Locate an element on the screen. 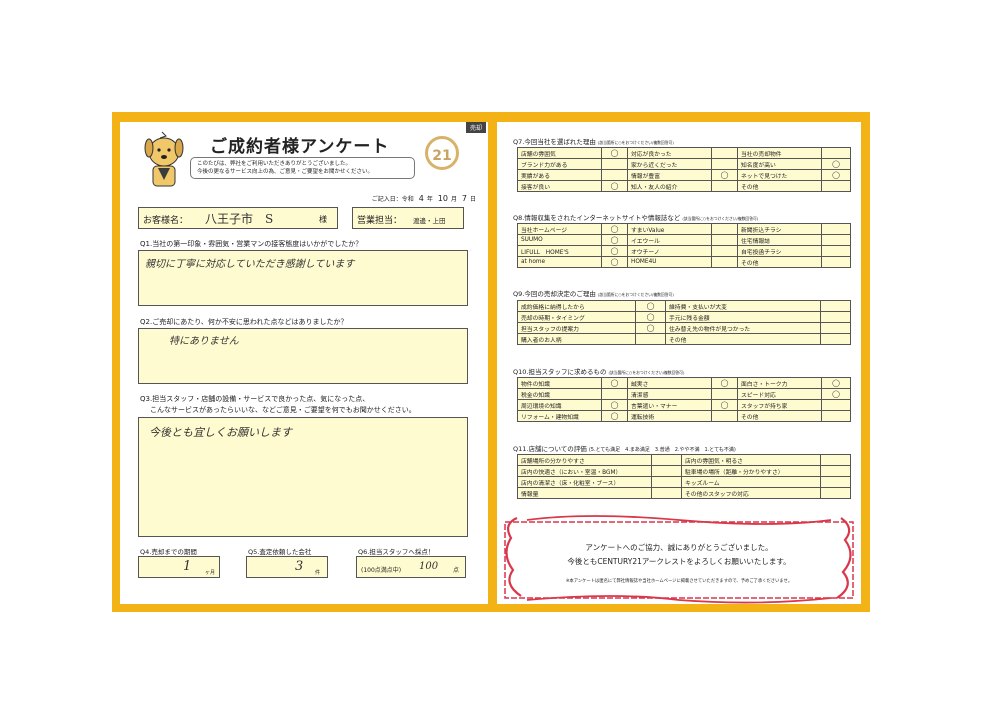 Image resolution: width=1000 pixels, height=707 pixels. option-label: 当社の売却物件 is located at coordinates (779, 153).